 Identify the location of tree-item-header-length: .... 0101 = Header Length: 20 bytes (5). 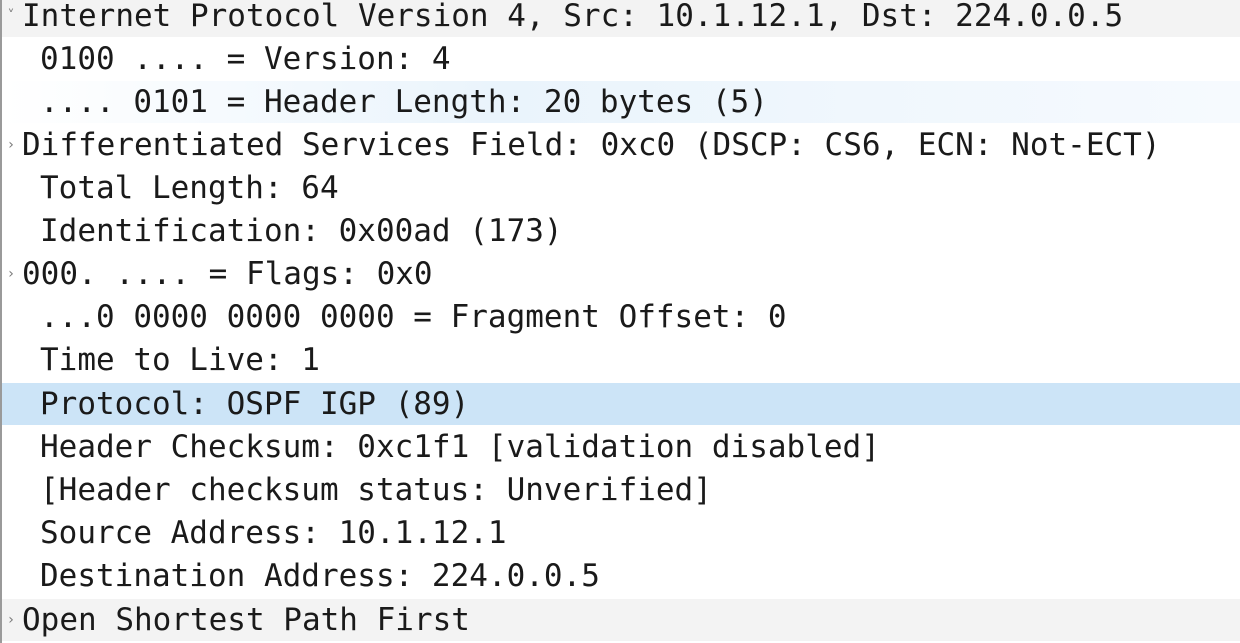
(621, 102).